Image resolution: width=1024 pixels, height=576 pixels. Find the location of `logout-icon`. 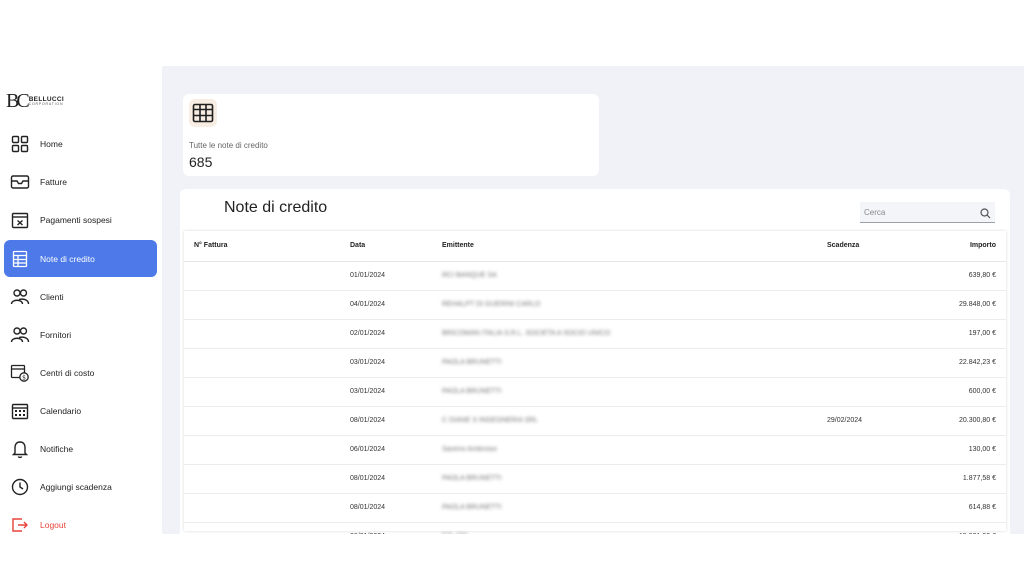

logout-icon is located at coordinates (20, 525).